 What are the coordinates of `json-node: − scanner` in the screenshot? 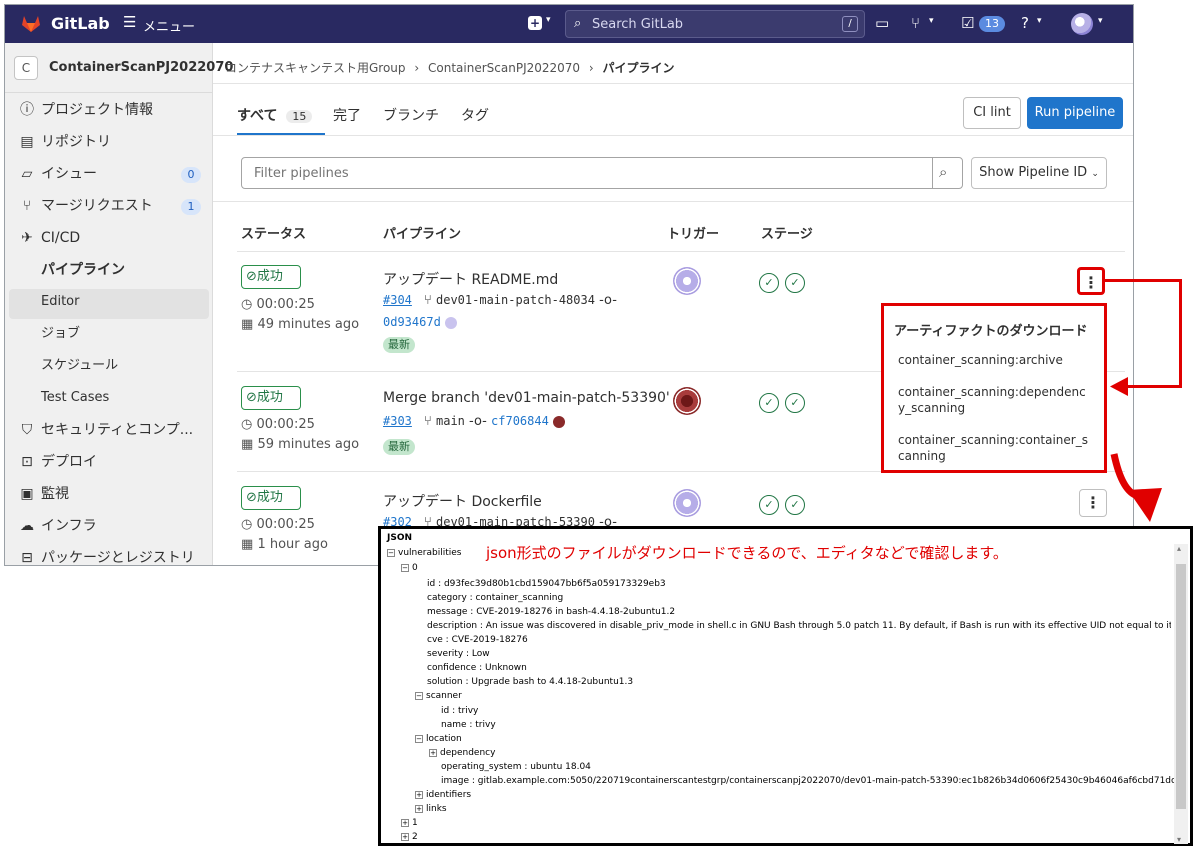 It's located at (438, 696).